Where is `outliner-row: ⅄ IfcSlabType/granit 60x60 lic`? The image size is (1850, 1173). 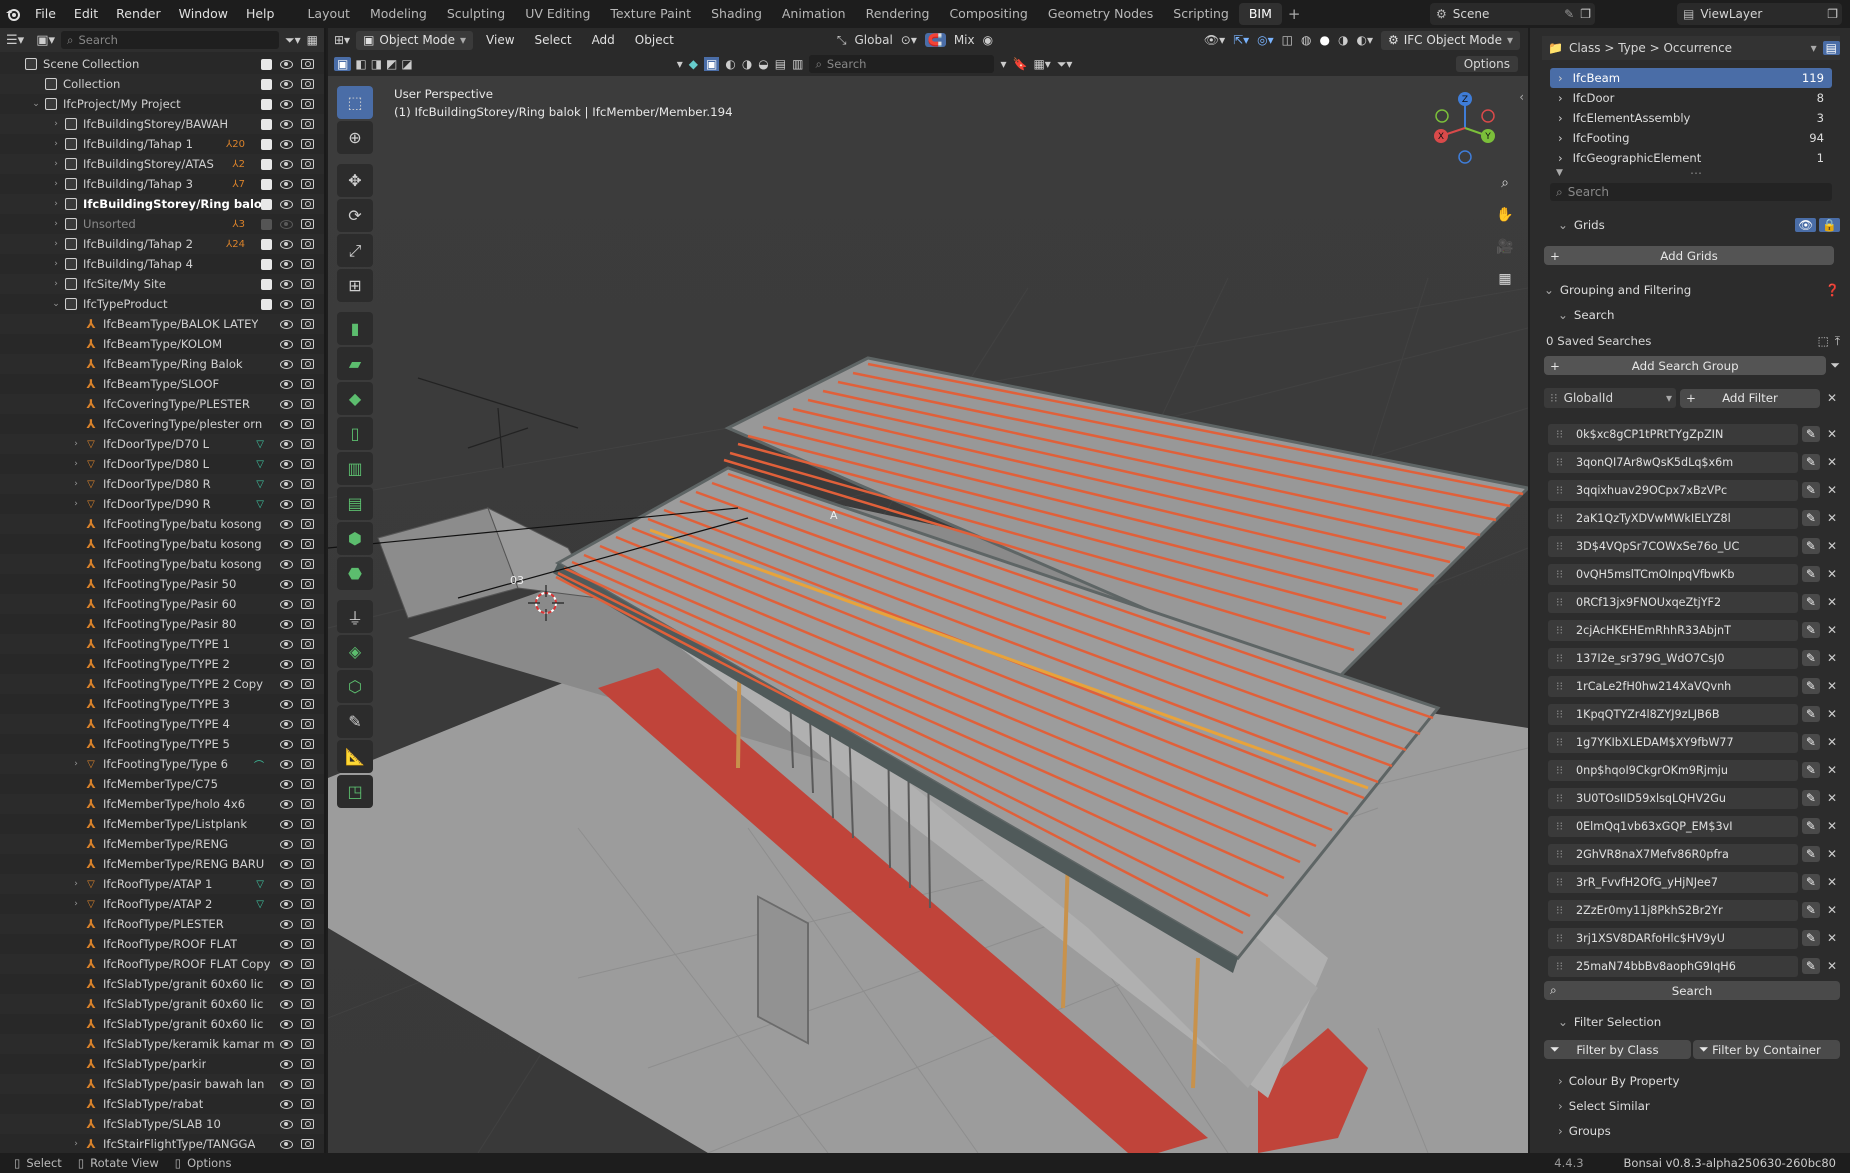 outliner-row: ⅄ IfcSlabType/granit 60x60 lic is located at coordinates (162, 1004).